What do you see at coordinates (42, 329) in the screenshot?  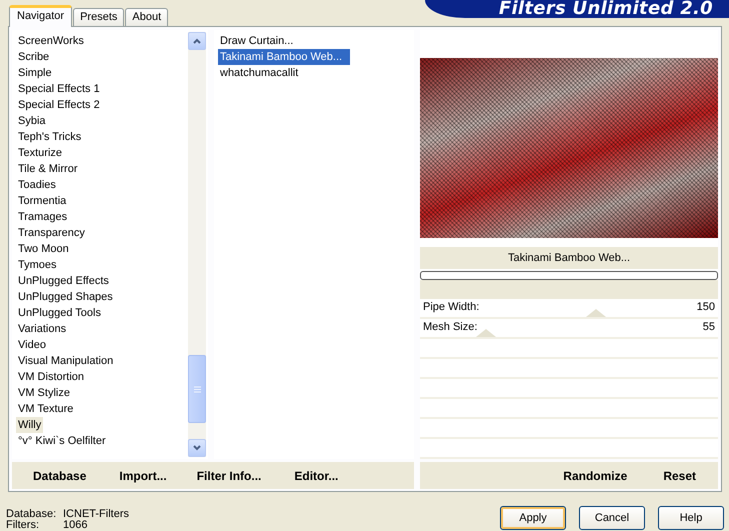 I see `list-item: Variations` at bounding box center [42, 329].